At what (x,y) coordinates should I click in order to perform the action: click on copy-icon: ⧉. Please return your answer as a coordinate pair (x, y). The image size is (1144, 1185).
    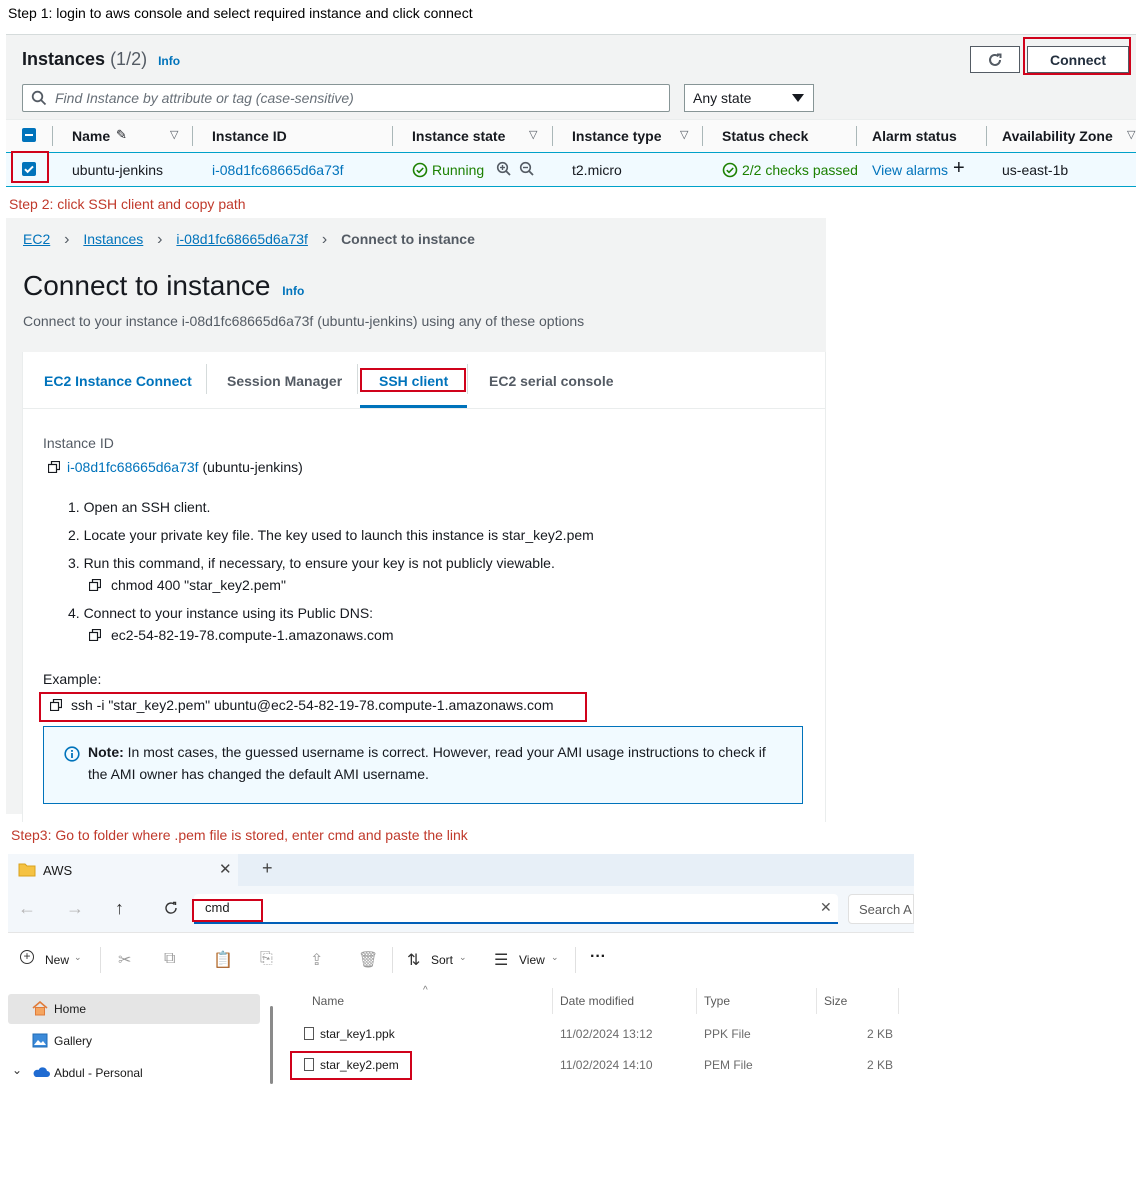
    Looking at the image, I should click on (169, 959).